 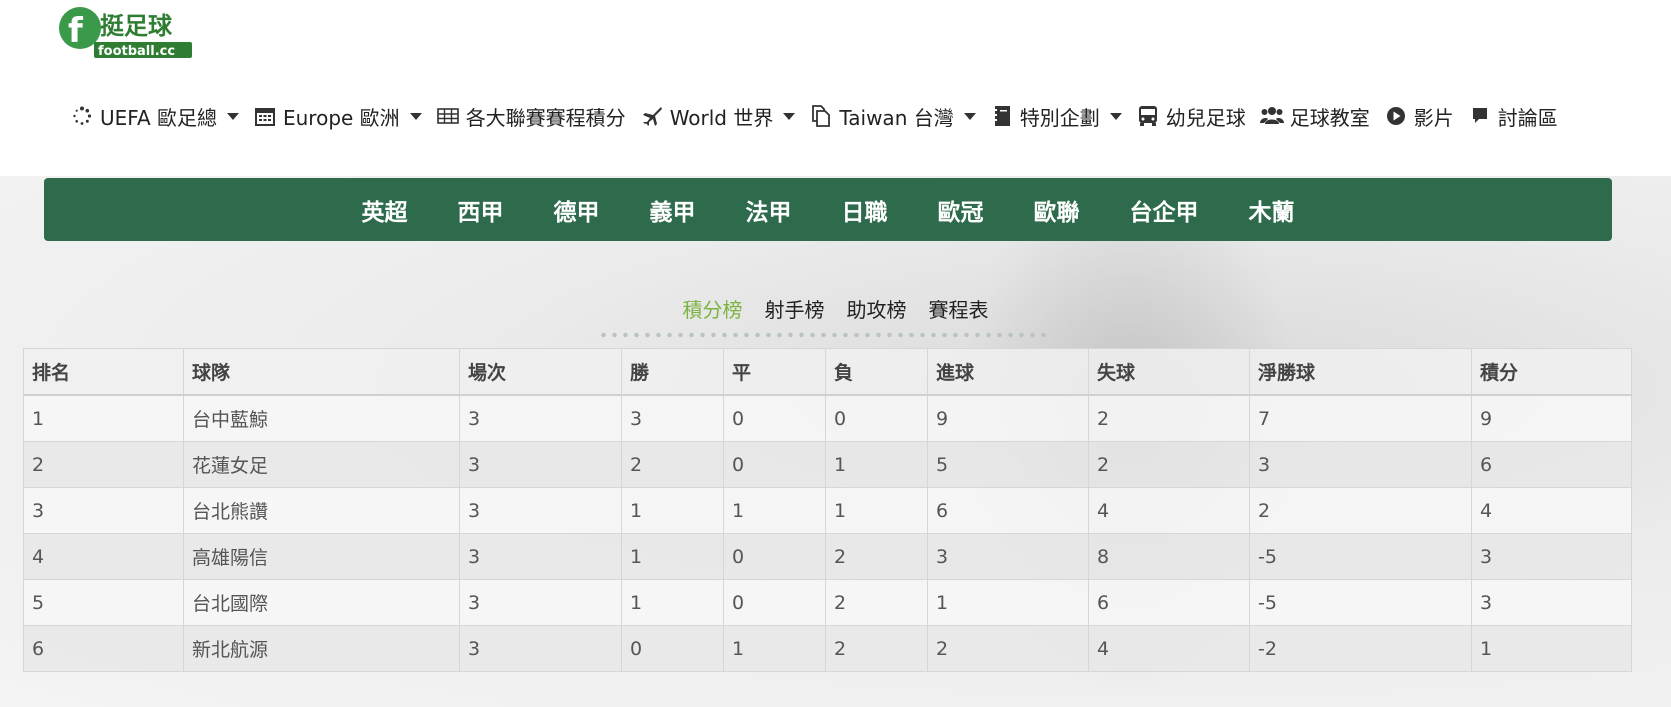 I want to click on nav-item-classroom: 足球教室, so click(x=1314, y=116).